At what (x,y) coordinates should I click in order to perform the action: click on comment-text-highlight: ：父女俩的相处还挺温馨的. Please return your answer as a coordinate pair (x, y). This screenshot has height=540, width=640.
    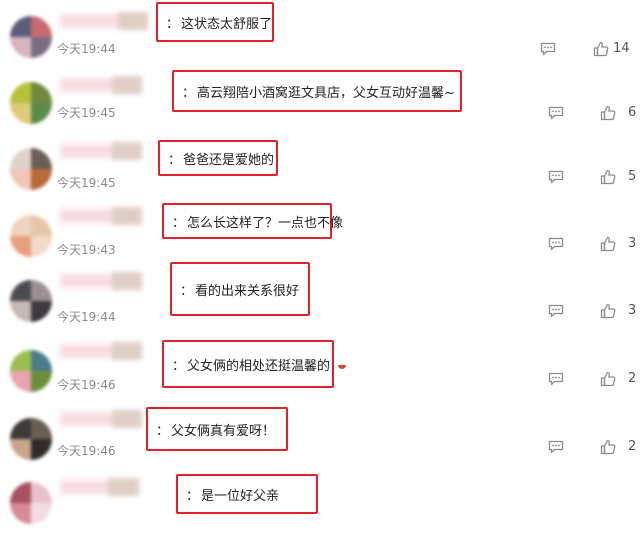
    Looking at the image, I should click on (254, 364).